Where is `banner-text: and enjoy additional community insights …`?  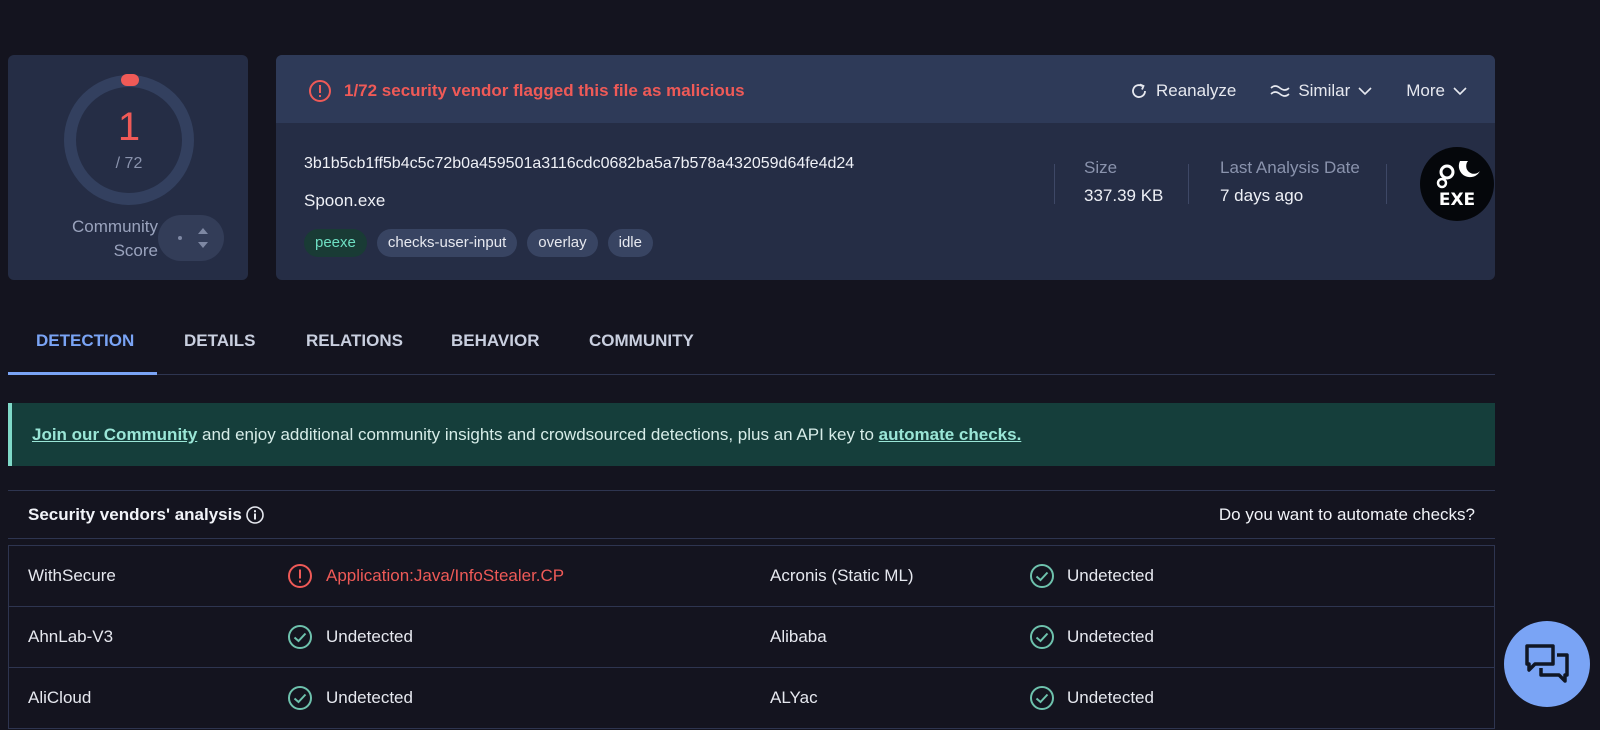 banner-text: and enjoy additional community insights … is located at coordinates (538, 434).